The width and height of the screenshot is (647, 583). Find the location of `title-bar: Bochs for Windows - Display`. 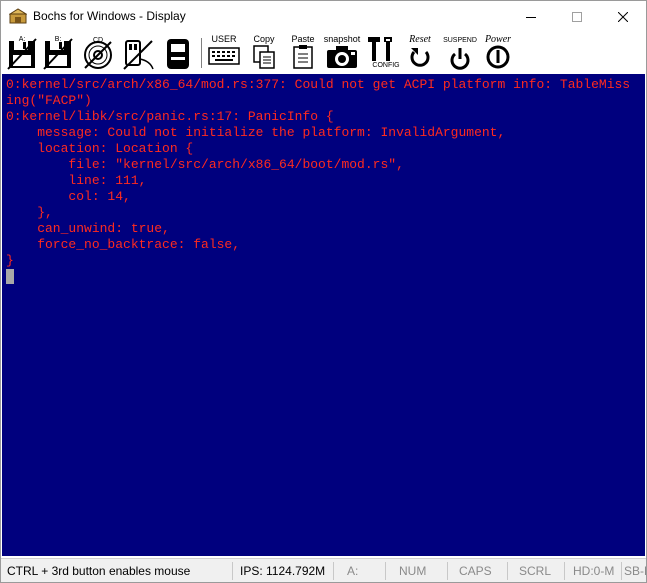

title-bar: Bochs for Windows - Display is located at coordinates (323, 16).